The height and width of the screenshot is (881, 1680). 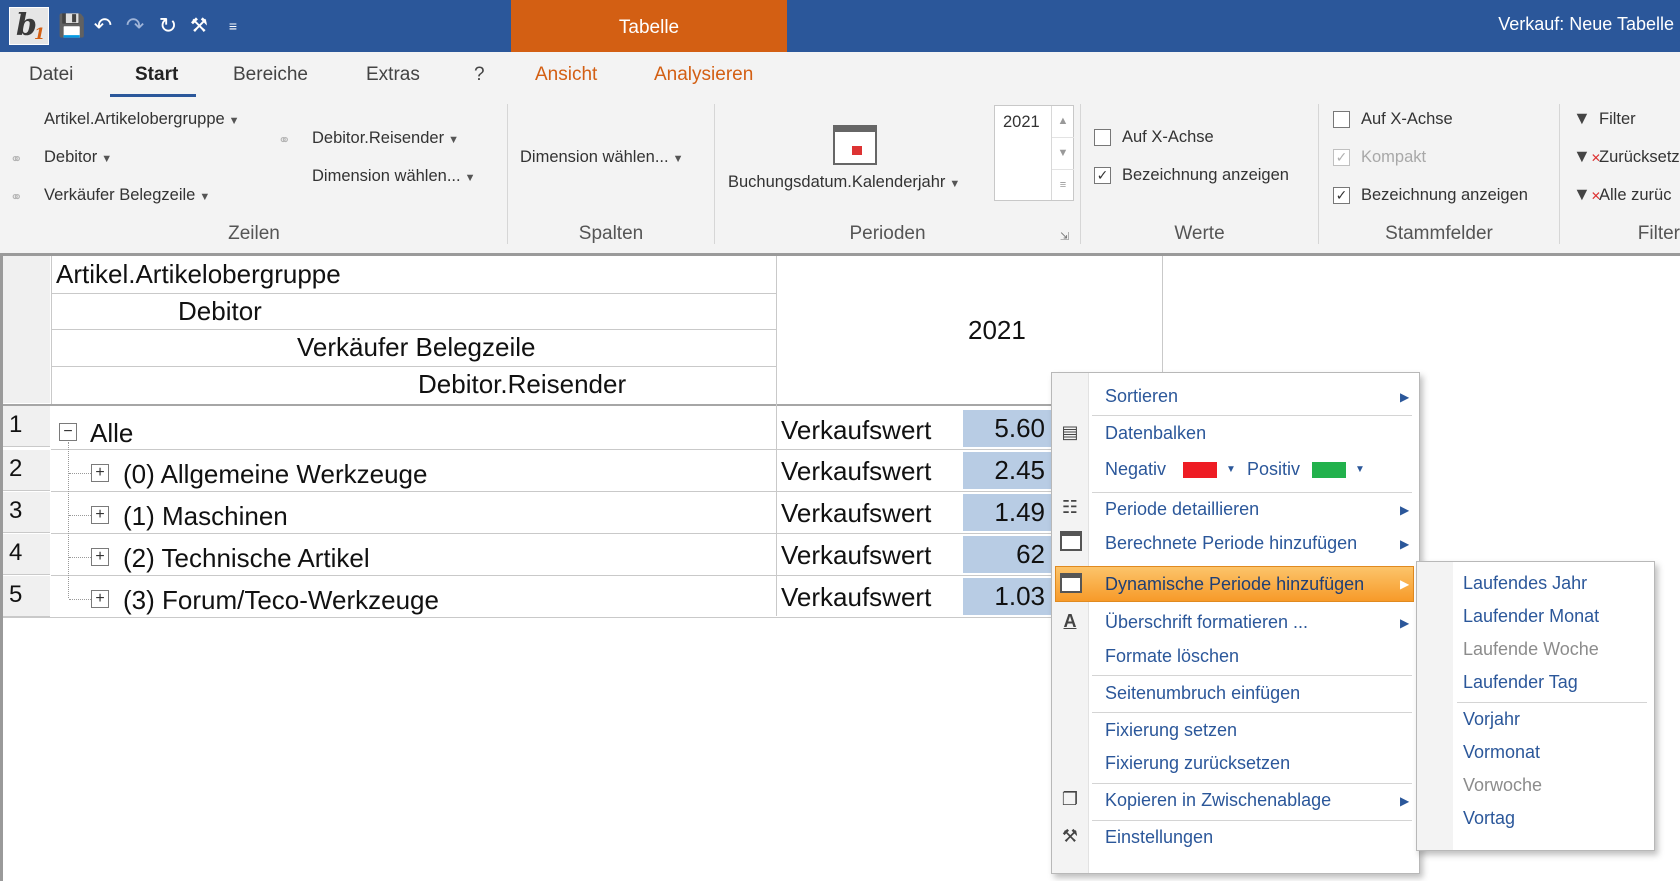 What do you see at coordinates (393, 75) in the screenshot?
I see `tab-extras: Extras` at bounding box center [393, 75].